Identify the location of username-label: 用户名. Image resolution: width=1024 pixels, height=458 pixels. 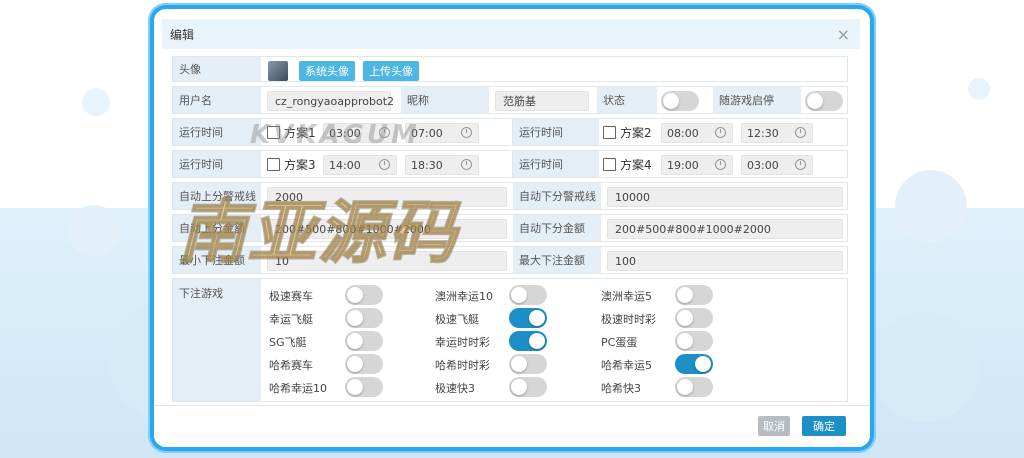
(217, 100).